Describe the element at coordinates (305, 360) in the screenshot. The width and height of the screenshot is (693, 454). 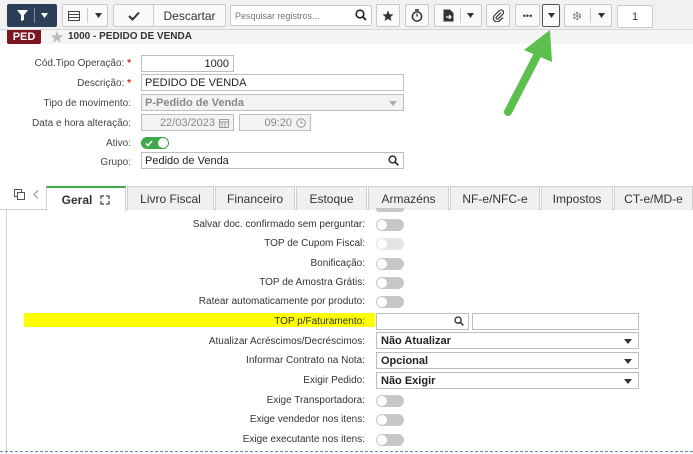
I see `informar-contrato-label: Informar Contrato na Nota:` at that location.